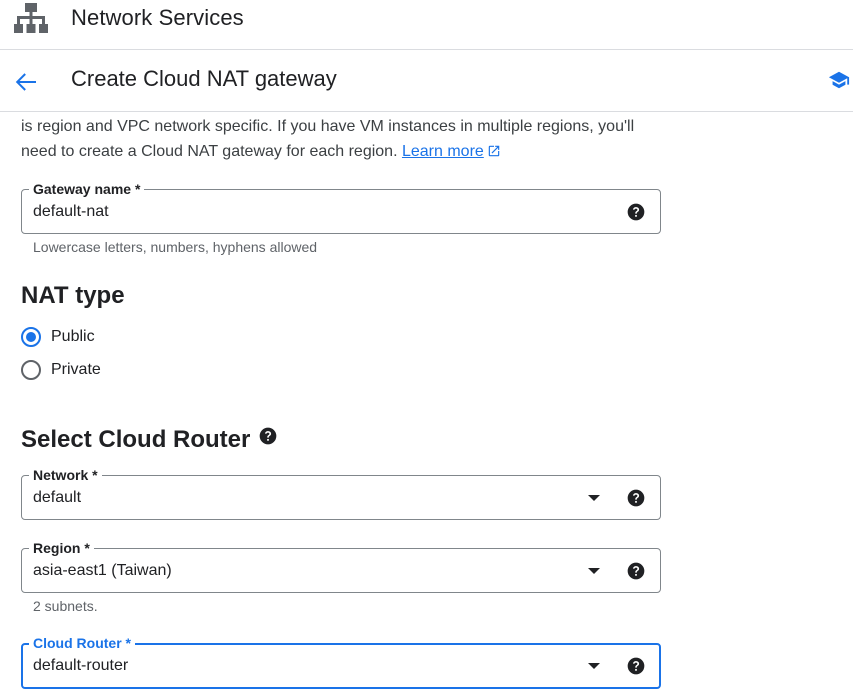  I want to click on region-hint: 2 subnets., so click(65, 606).